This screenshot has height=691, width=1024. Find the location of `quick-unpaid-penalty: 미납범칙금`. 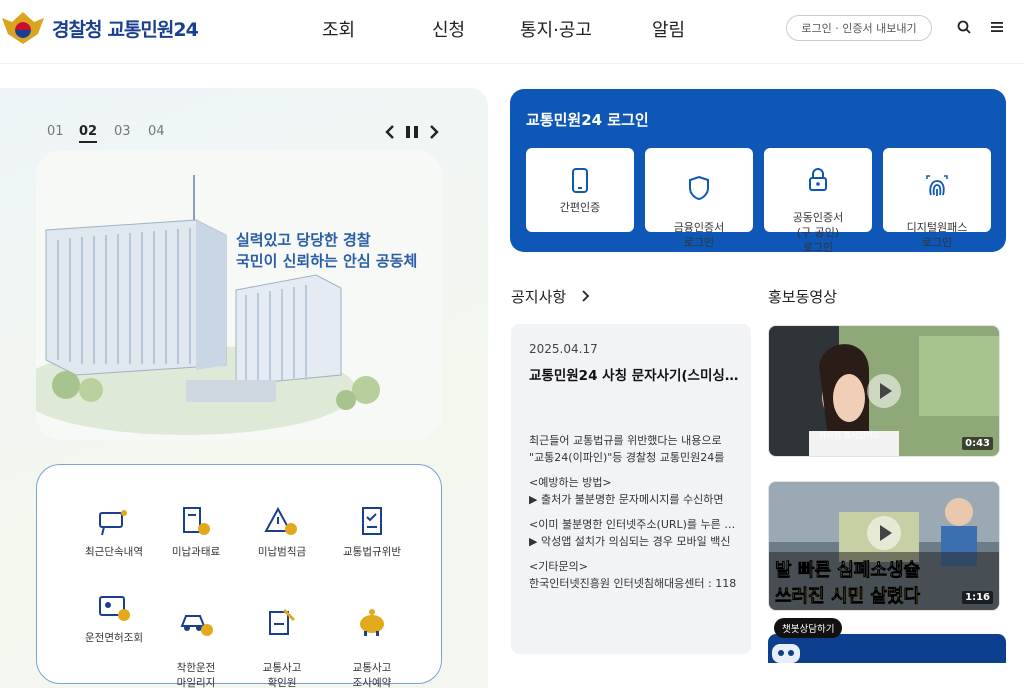

quick-unpaid-penalty: 미납범칙금 is located at coordinates (282, 532).